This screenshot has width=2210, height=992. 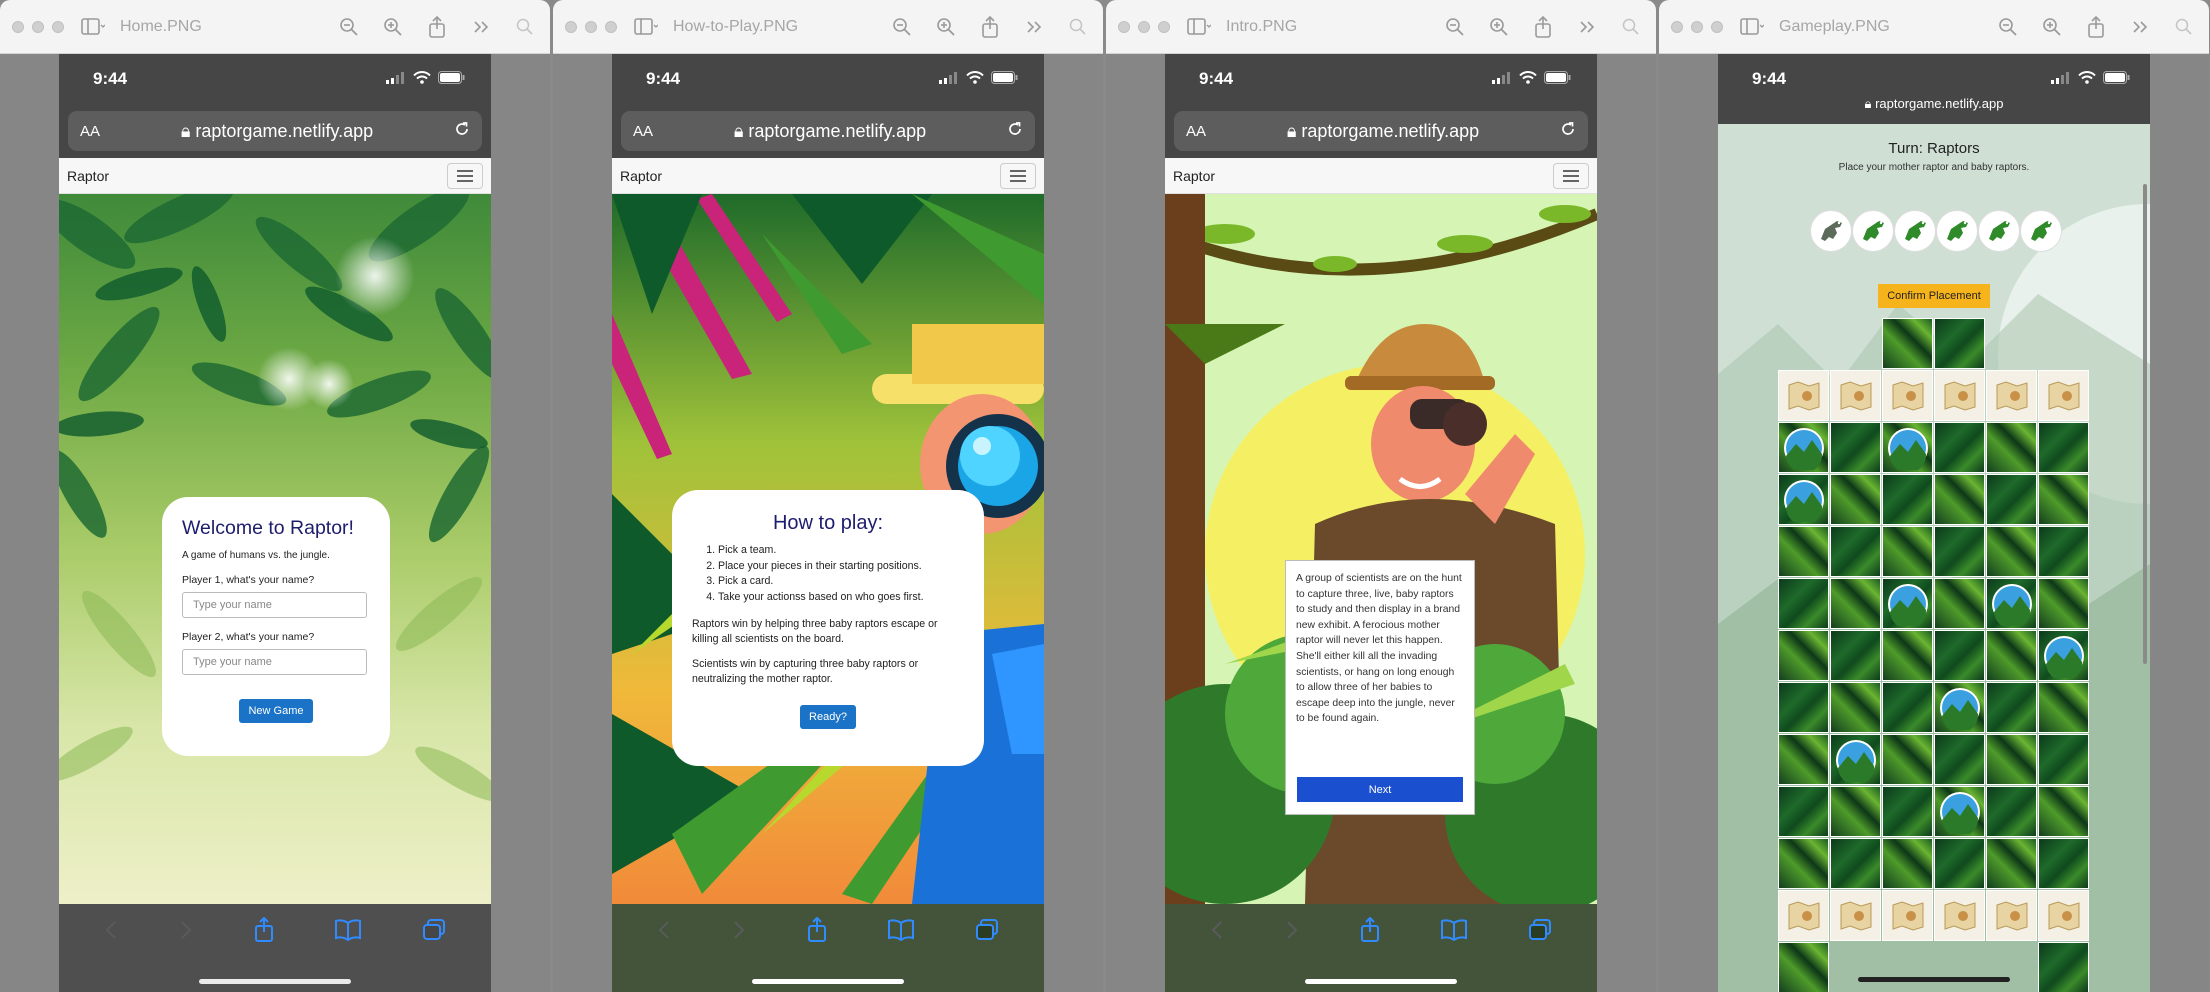 What do you see at coordinates (1380, 789) in the screenshot?
I see `next-button: Next` at bounding box center [1380, 789].